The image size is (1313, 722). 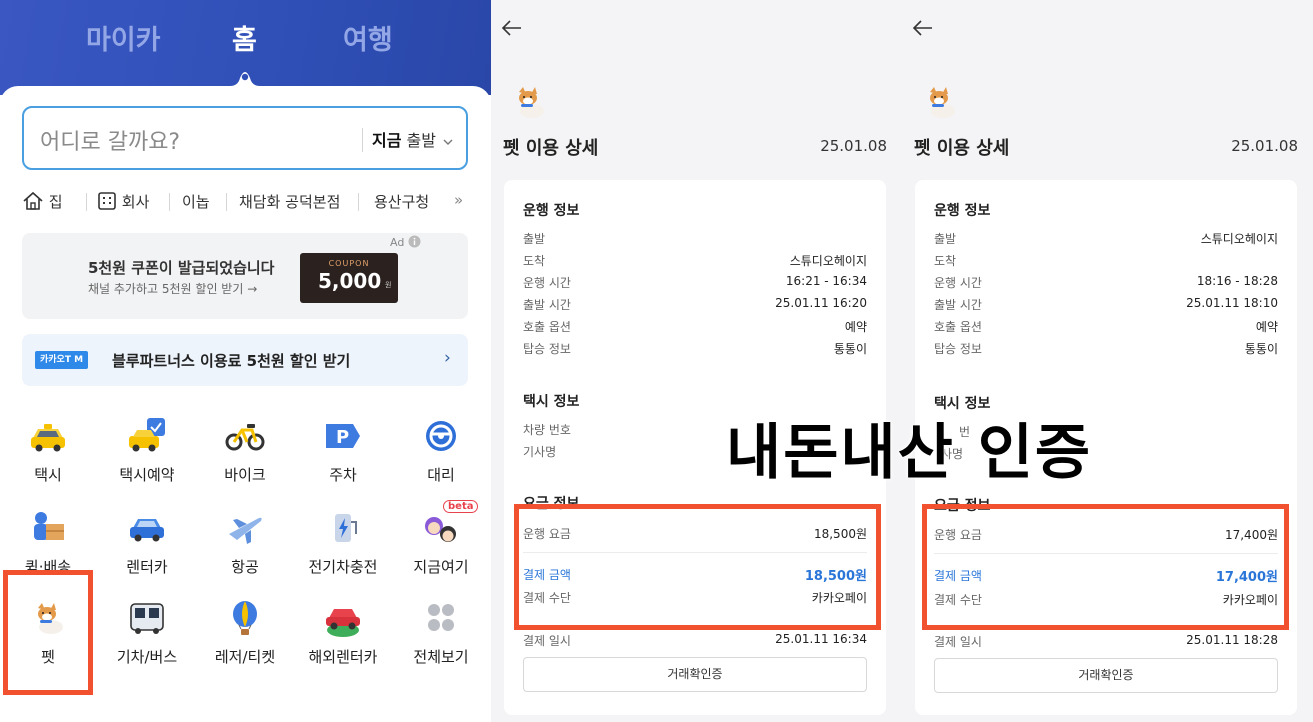 I want to click on coupon-ticket-label: COUPON, so click(x=349, y=263).